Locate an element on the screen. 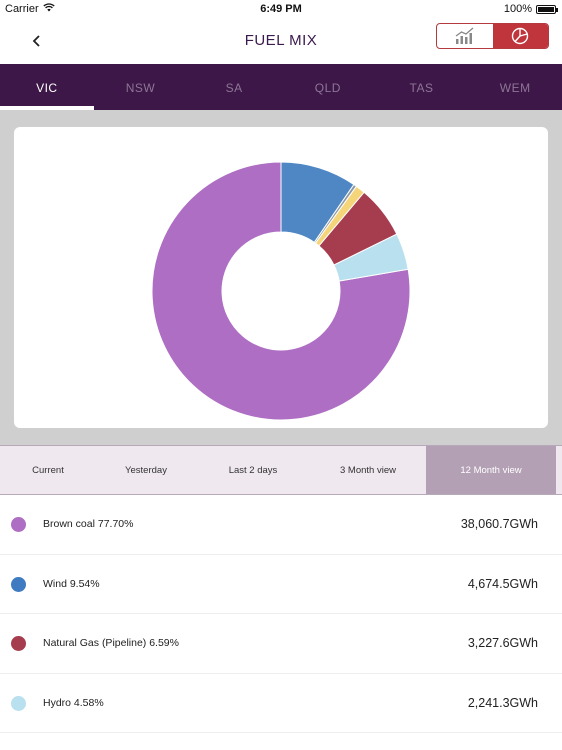 This screenshot has height=750, width=562. battery-percent: 100% is located at coordinates (517, 9).